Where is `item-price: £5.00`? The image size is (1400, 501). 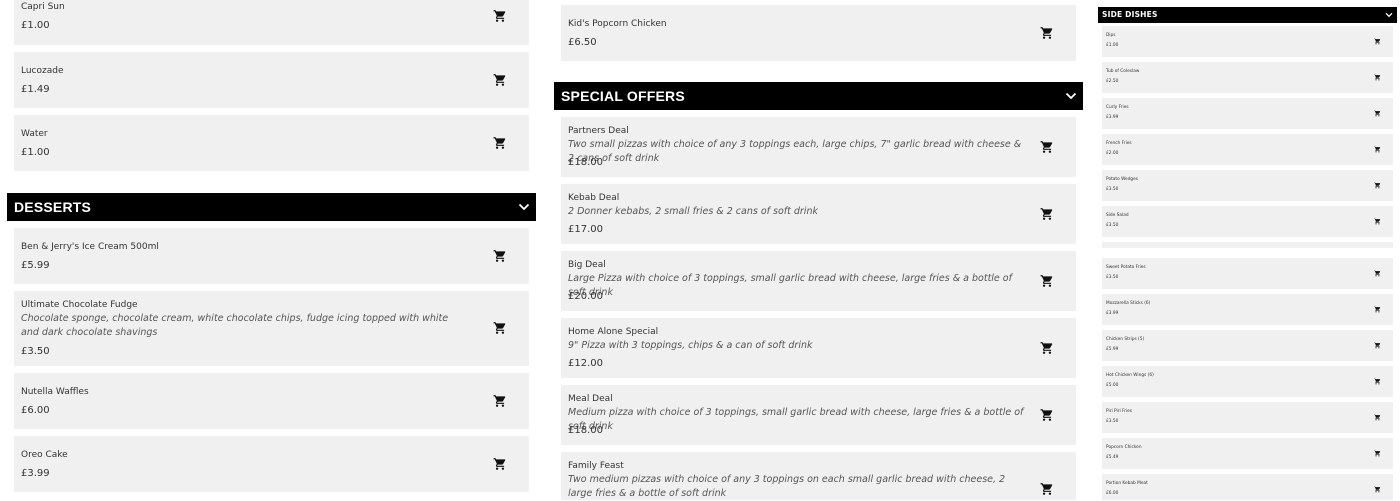 item-price: £5.00 is located at coordinates (1112, 385).